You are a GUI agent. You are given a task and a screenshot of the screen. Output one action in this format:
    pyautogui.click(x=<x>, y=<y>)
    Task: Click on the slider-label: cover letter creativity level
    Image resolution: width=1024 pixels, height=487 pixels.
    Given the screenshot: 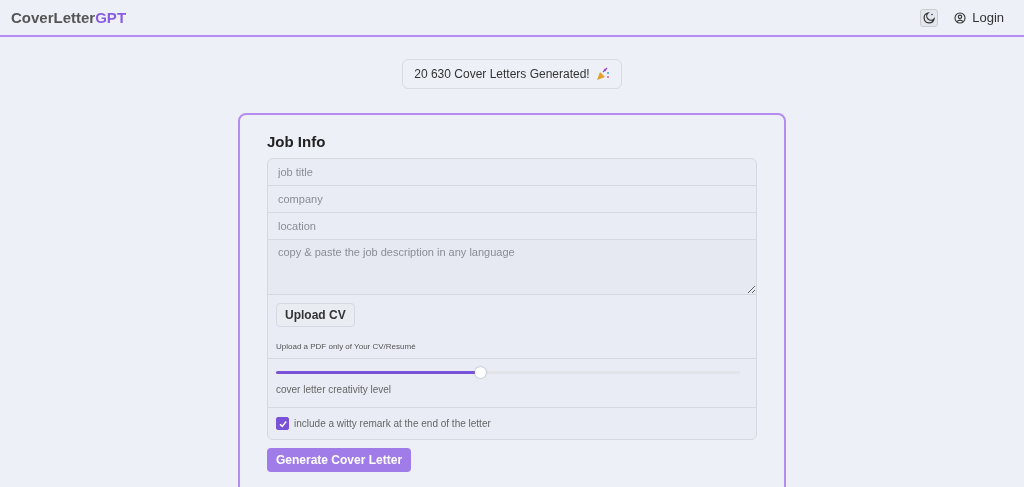 What is the action you would take?
    pyautogui.click(x=334, y=389)
    